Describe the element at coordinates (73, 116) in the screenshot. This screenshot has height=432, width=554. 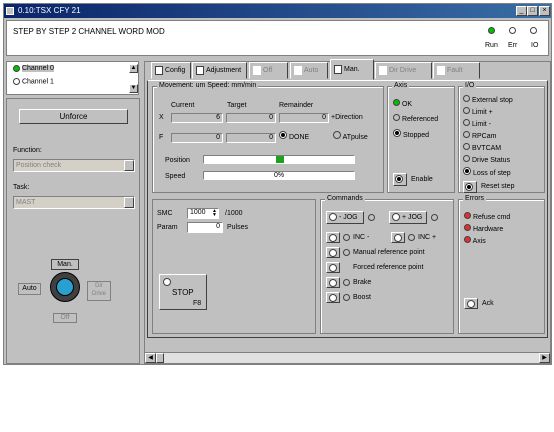
I see `unforce-button: Unforce` at that location.